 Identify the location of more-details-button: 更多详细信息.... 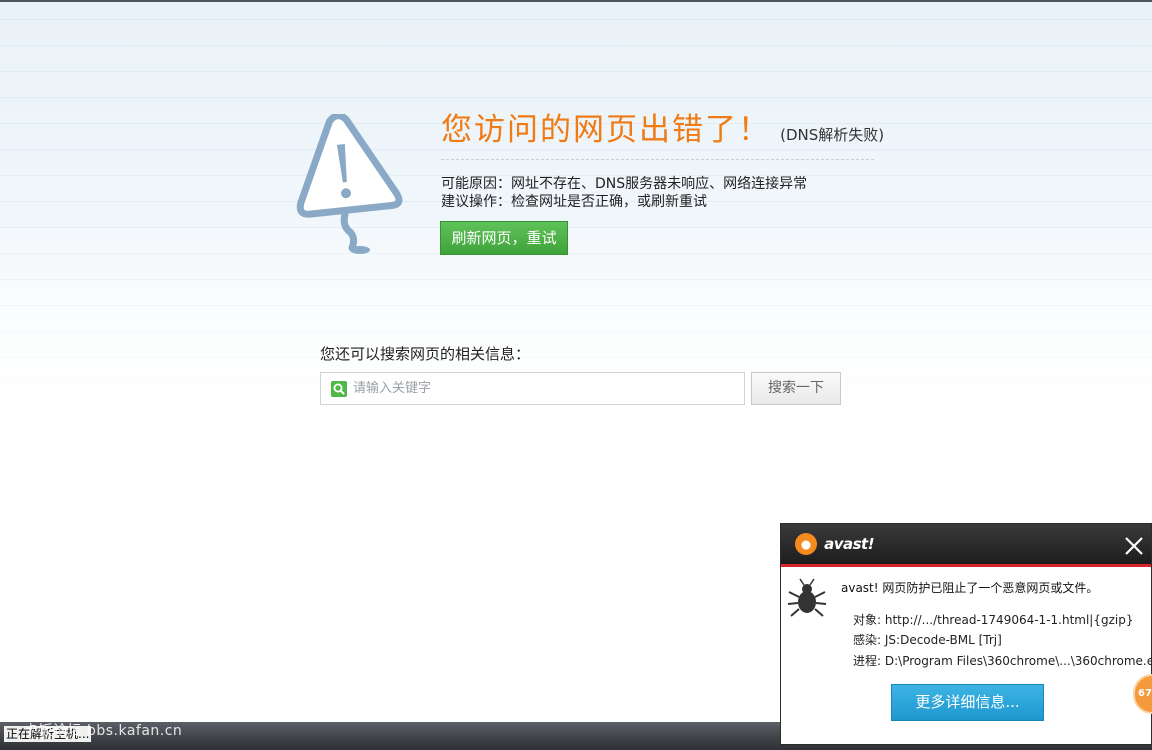
(967, 702).